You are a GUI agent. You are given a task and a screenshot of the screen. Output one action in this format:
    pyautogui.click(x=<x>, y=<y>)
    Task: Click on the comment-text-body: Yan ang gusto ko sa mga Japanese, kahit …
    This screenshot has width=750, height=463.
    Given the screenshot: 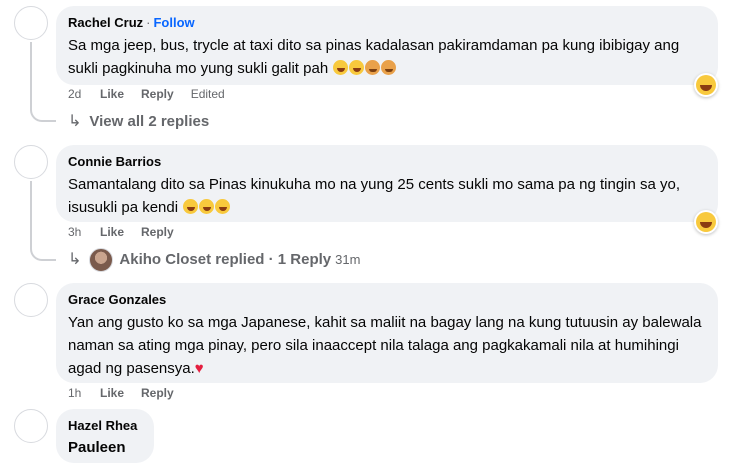 What is the action you would take?
    pyautogui.click(x=385, y=345)
    